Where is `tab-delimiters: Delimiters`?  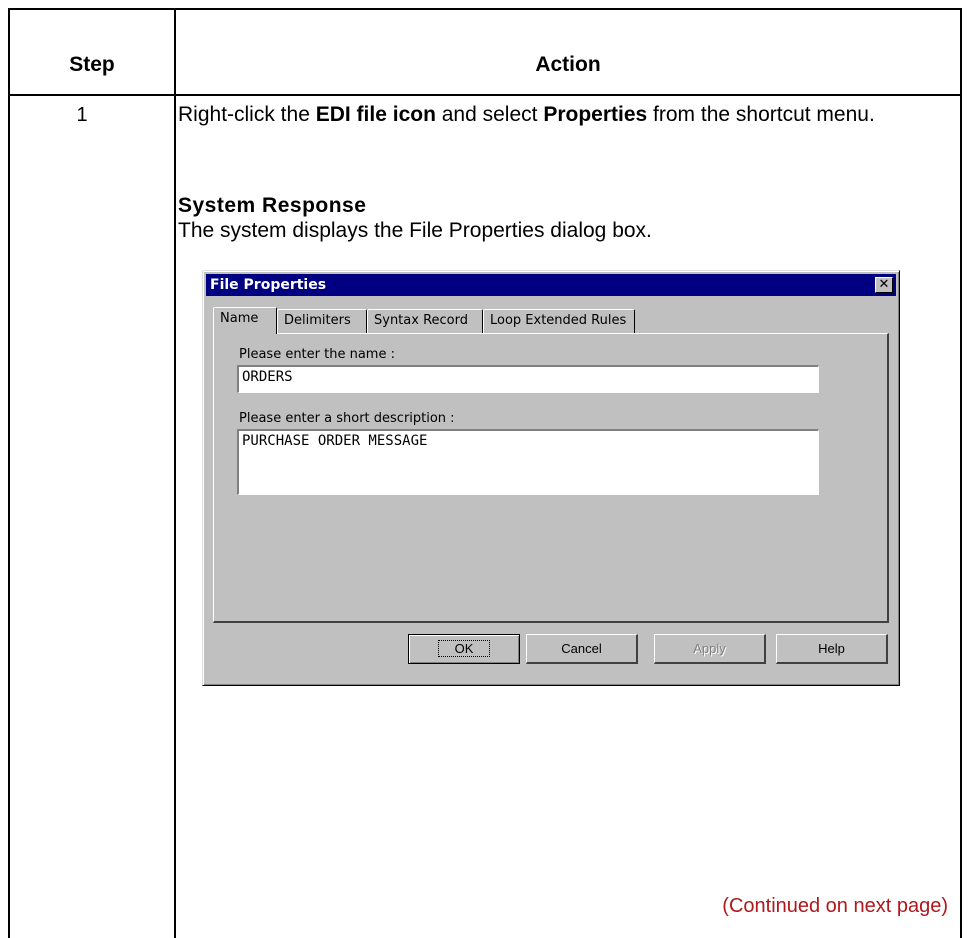
tab-delimiters: Delimiters is located at coordinates (322, 321).